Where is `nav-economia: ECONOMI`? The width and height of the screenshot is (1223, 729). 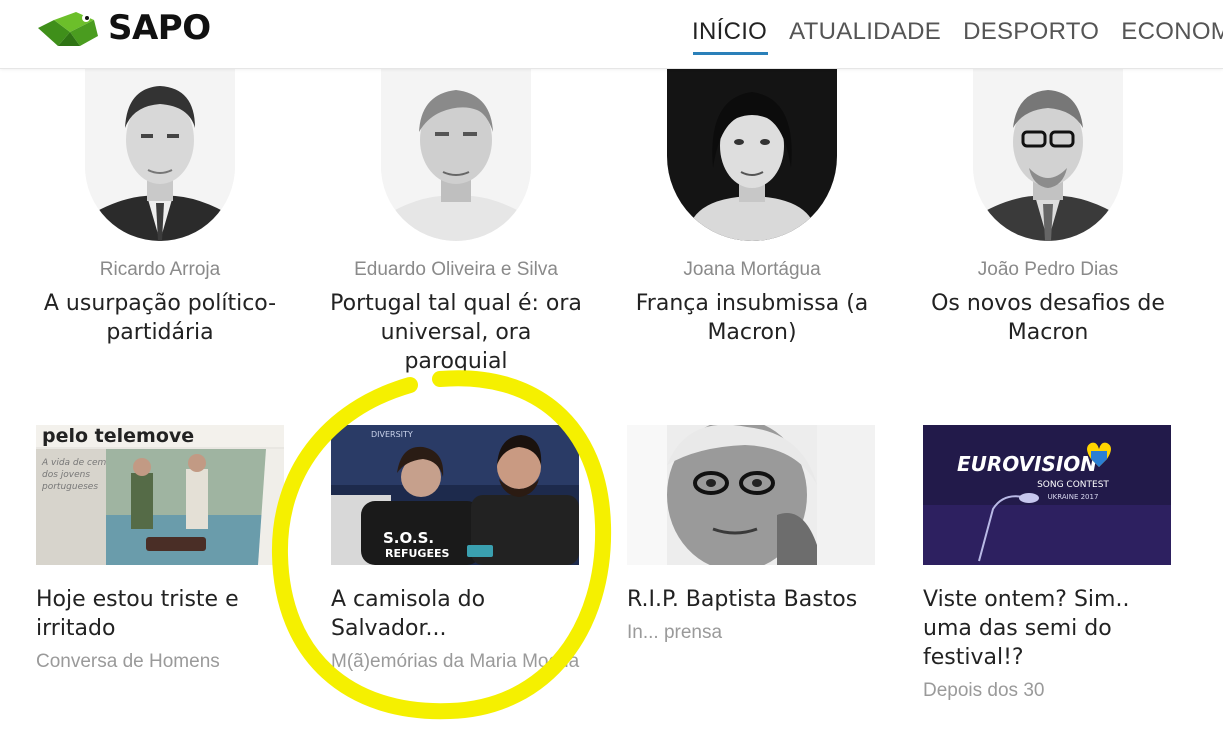
nav-economia: ECONOMI is located at coordinates (1172, 32).